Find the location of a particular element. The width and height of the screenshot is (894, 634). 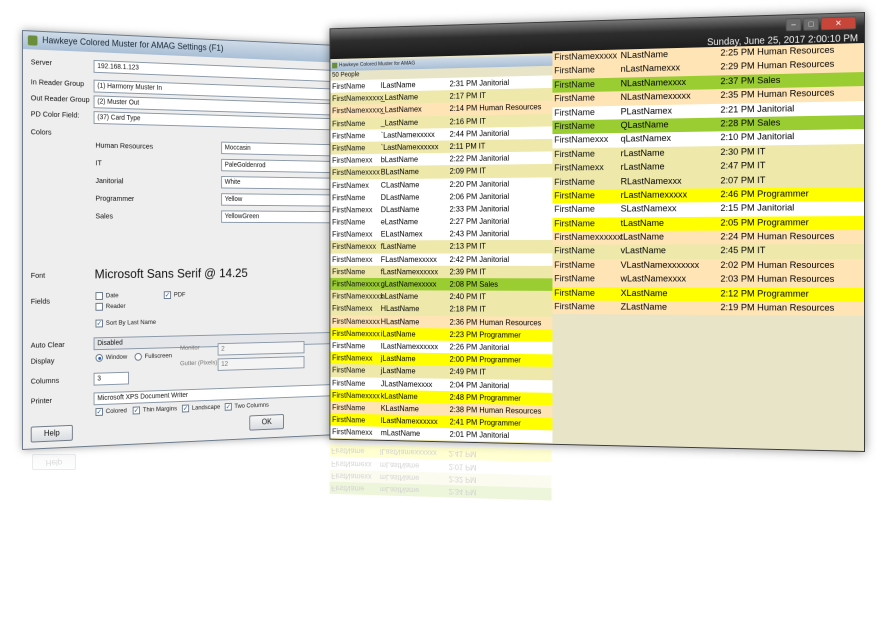

time-group: 2:09 PM IT is located at coordinates (468, 171).